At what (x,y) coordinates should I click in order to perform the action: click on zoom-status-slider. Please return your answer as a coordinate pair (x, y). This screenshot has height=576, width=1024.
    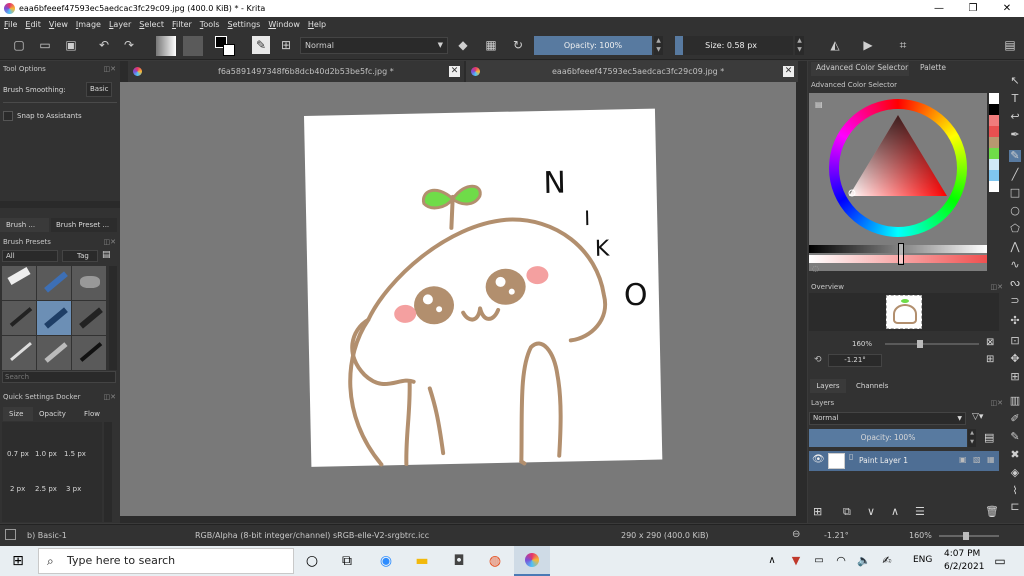
    Looking at the image, I should click on (969, 536).